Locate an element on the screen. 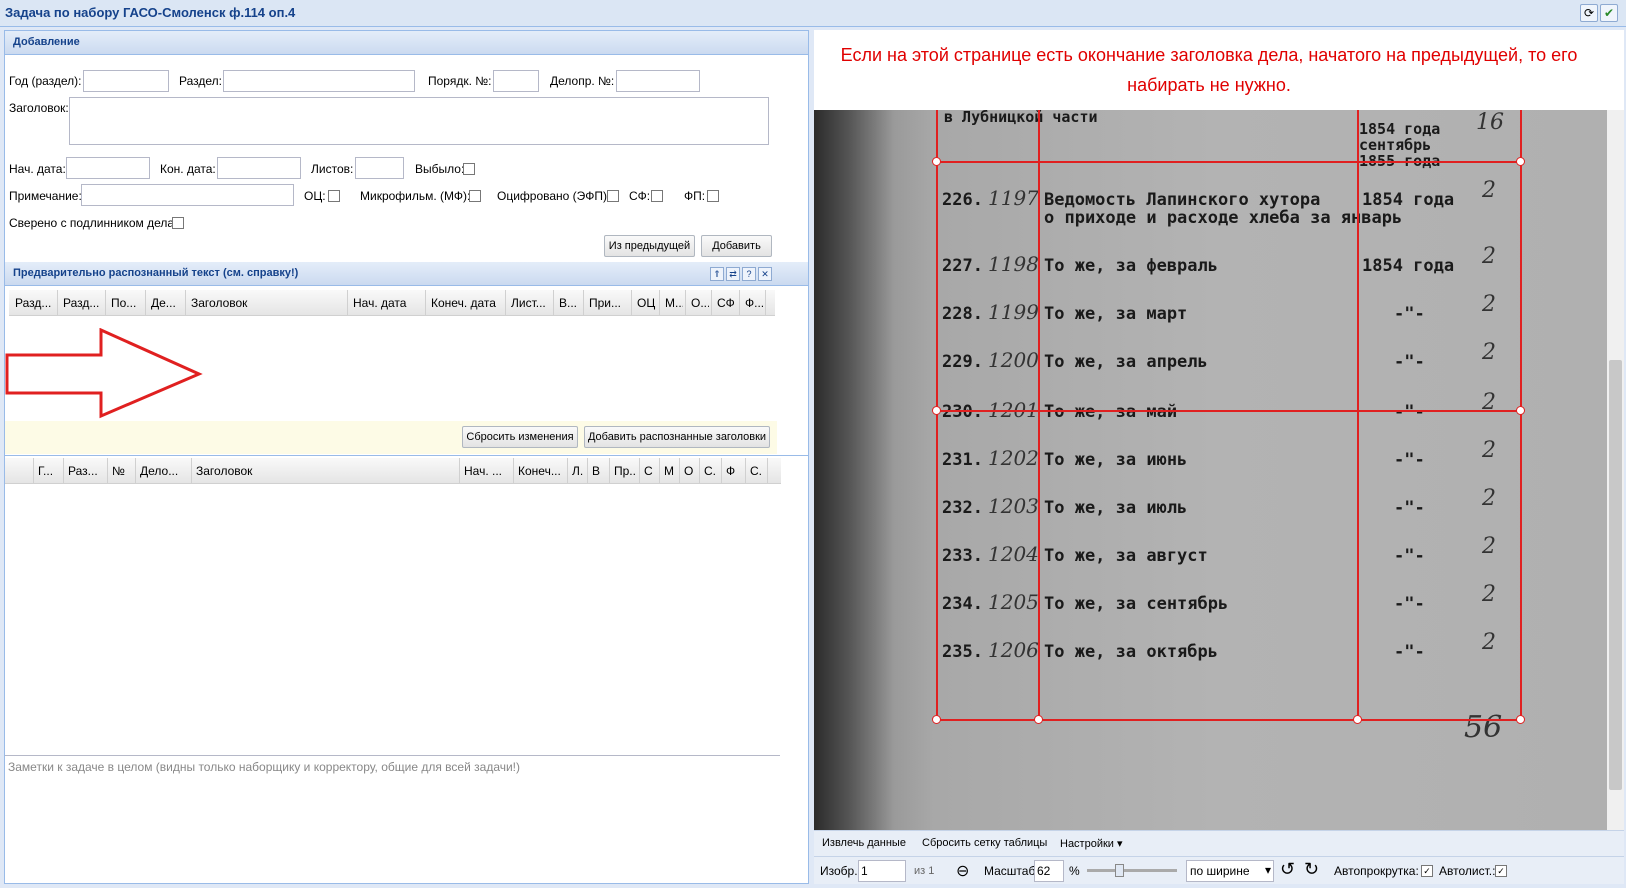 This screenshot has height=888, width=1626. scale-input: 62 is located at coordinates (1049, 871).